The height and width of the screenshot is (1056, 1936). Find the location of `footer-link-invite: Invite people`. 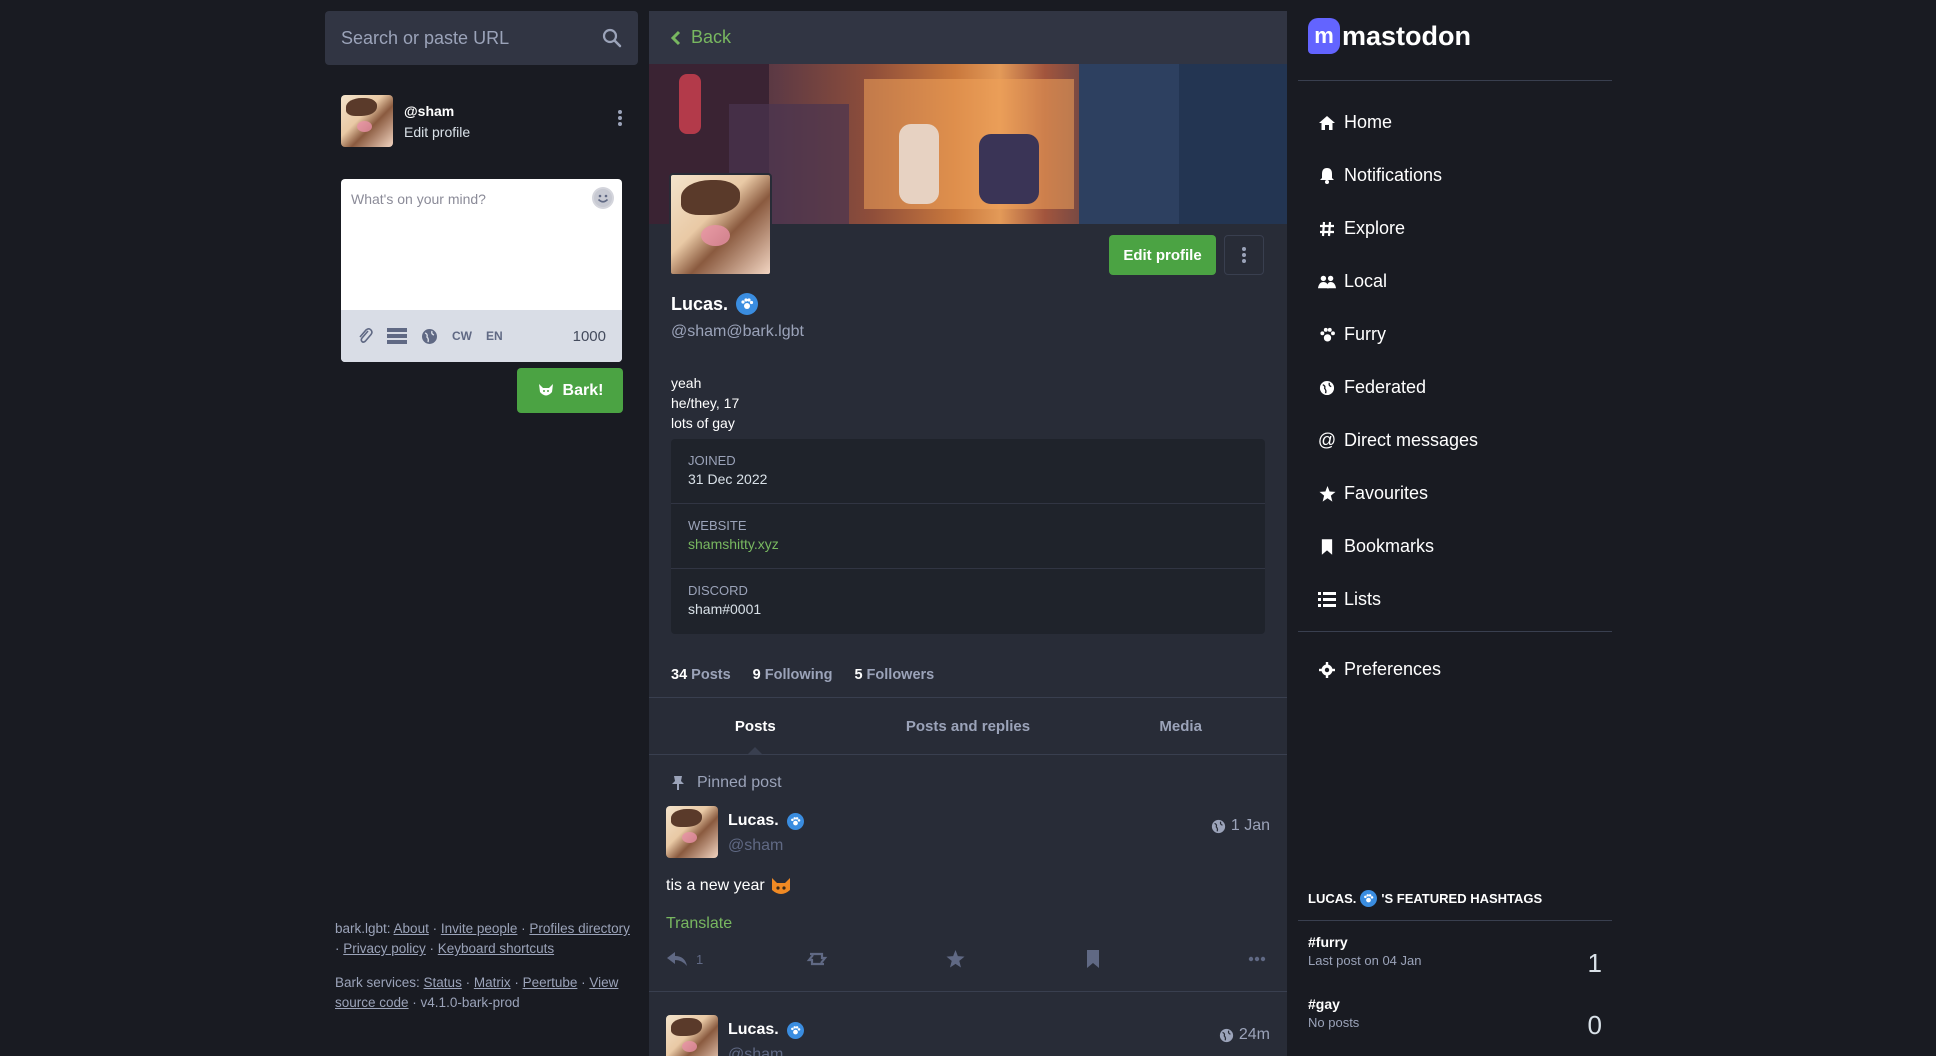

footer-link-invite: Invite people is located at coordinates (479, 928).